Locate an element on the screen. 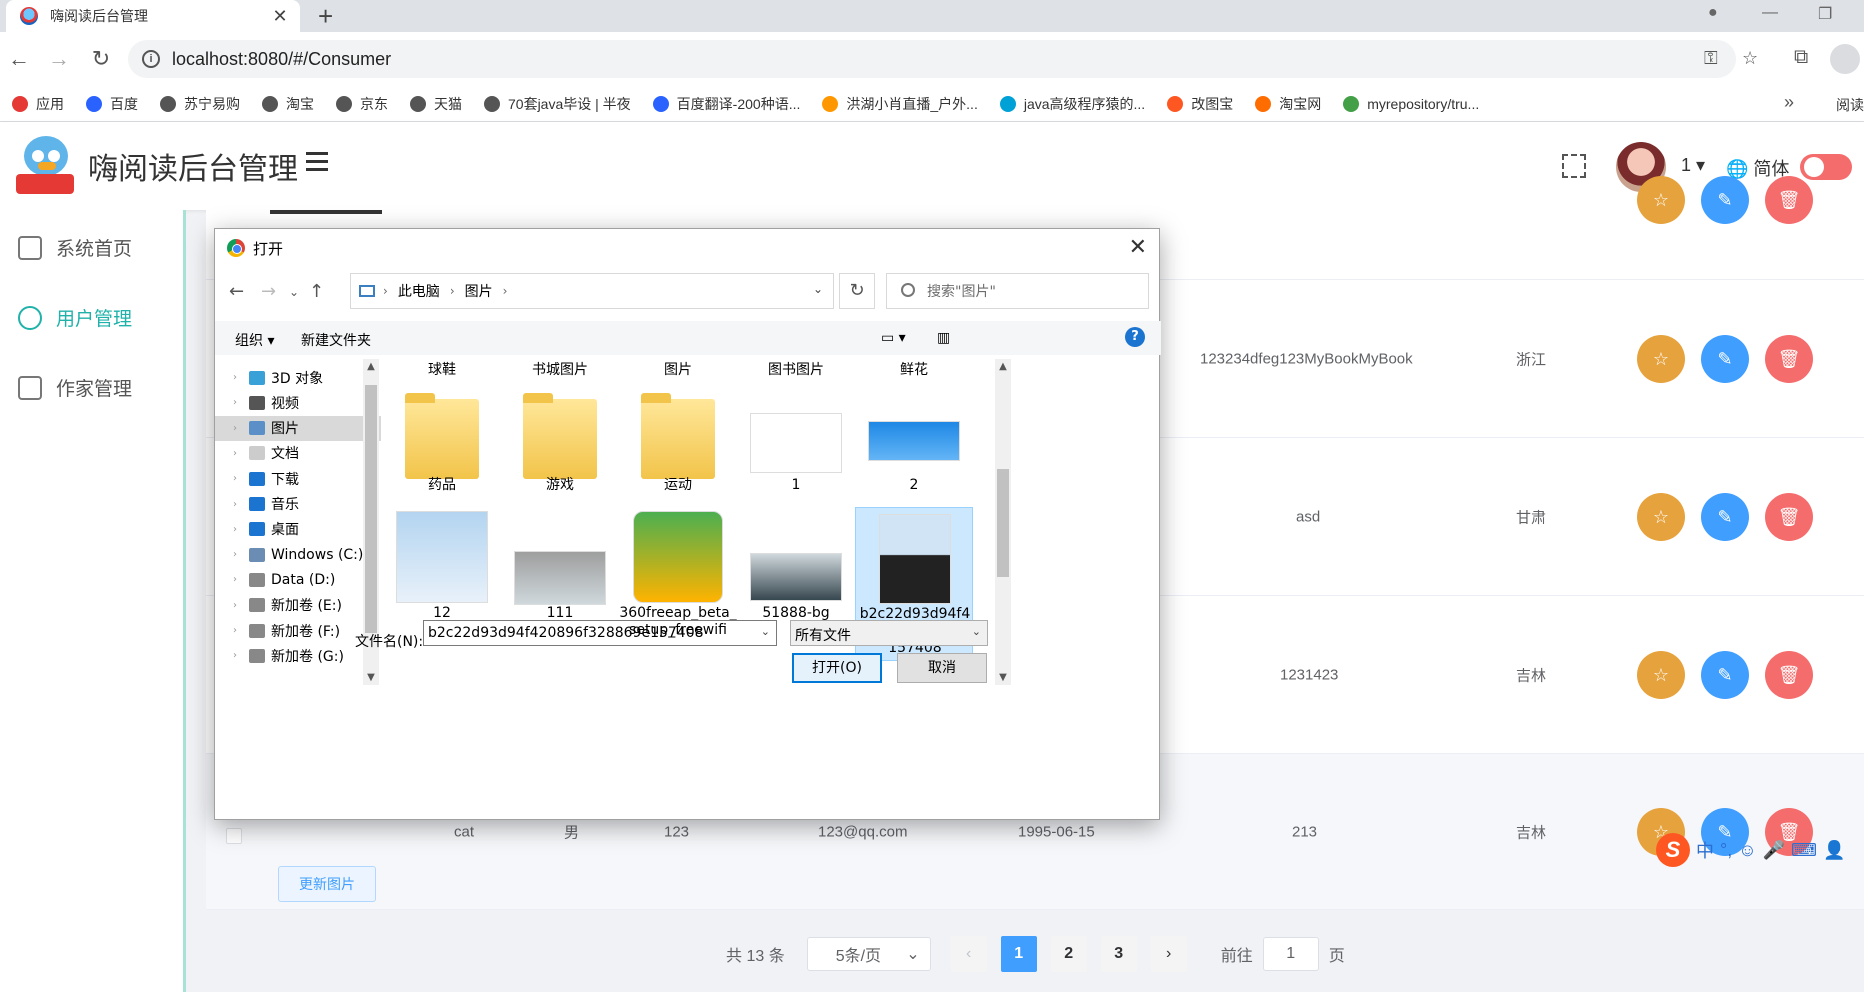 The image size is (1864, 992). path-breadcrumb: › 此电脑 › 图片 › ⌄ is located at coordinates (592, 291).